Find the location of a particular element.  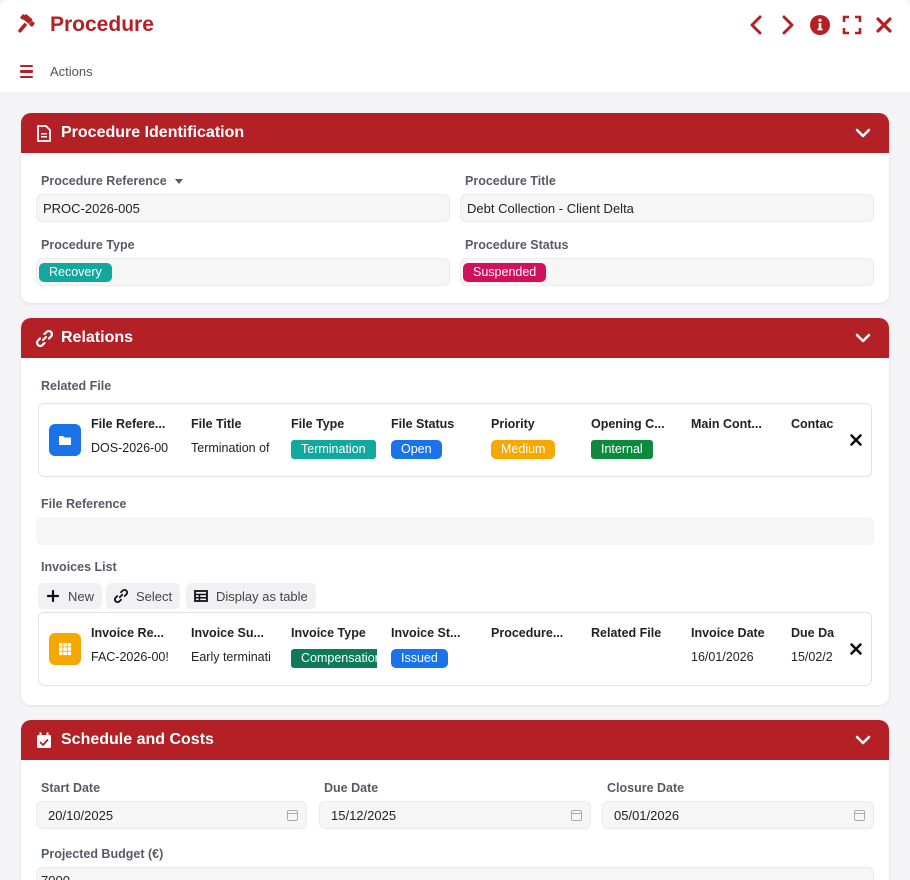

button-label: Display as table is located at coordinates (262, 596).